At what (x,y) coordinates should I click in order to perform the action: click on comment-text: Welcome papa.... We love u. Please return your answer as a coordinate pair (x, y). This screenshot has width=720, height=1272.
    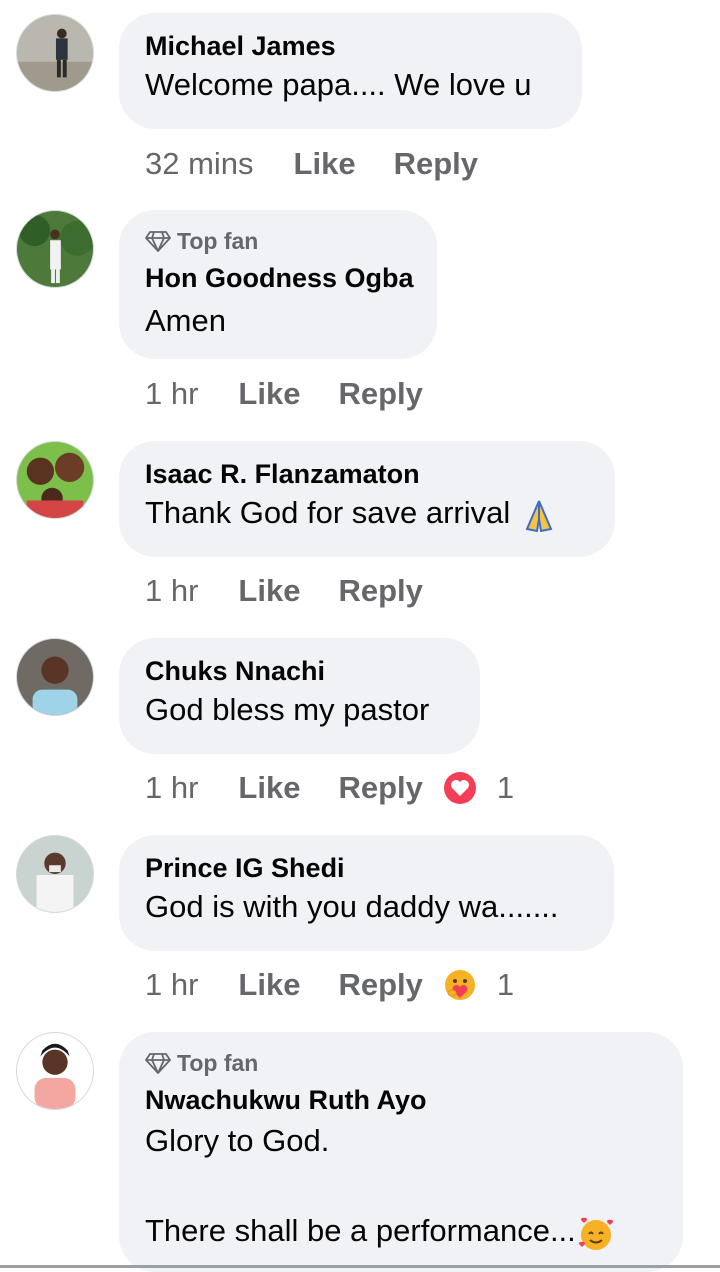
    Looking at the image, I should click on (338, 84).